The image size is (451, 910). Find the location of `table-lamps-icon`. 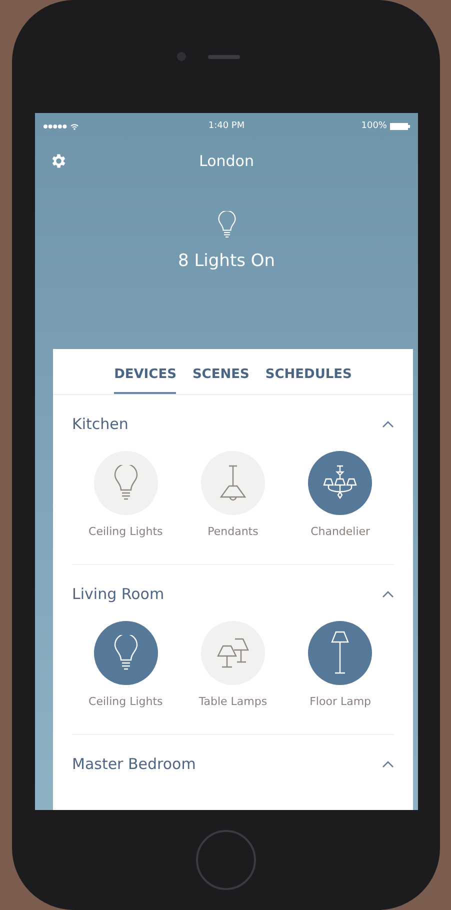

table-lamps-icon is located at coordinates (232, 653).